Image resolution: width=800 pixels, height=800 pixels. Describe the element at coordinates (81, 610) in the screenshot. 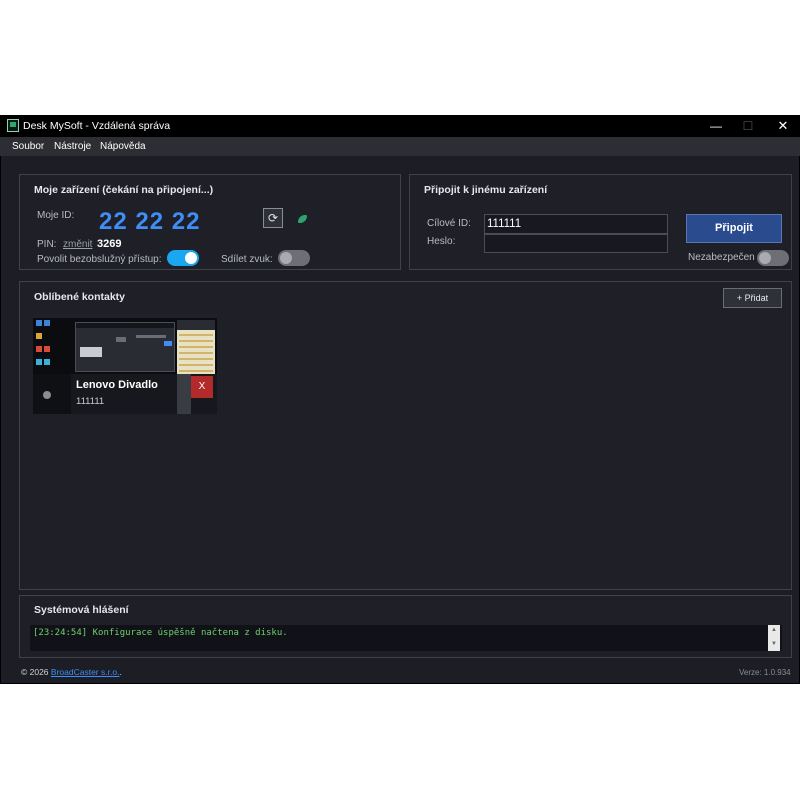

I see `system-log-title: Systémová hlášení` at that location.